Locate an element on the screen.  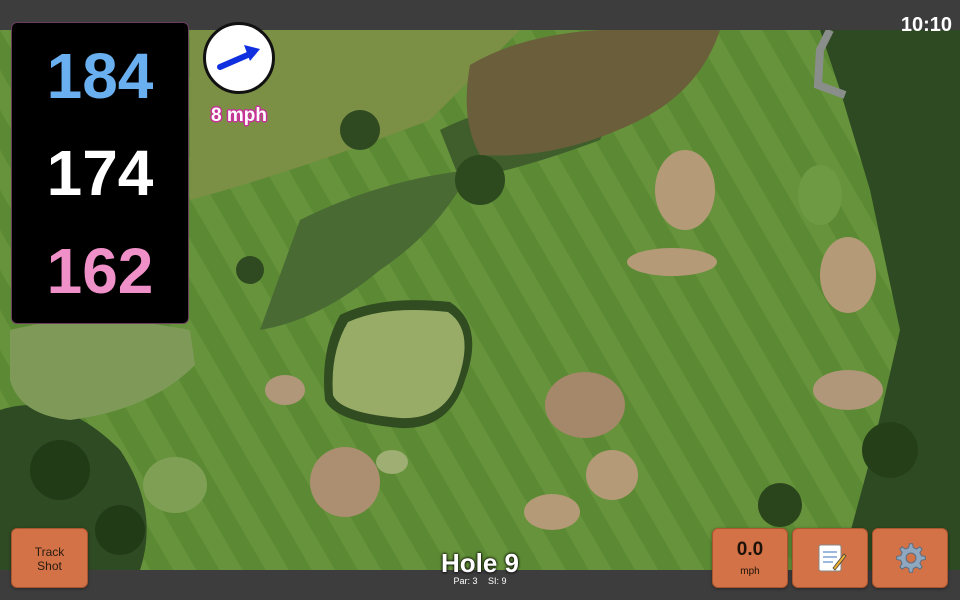
notes-button is located at coordinates (830, 558).